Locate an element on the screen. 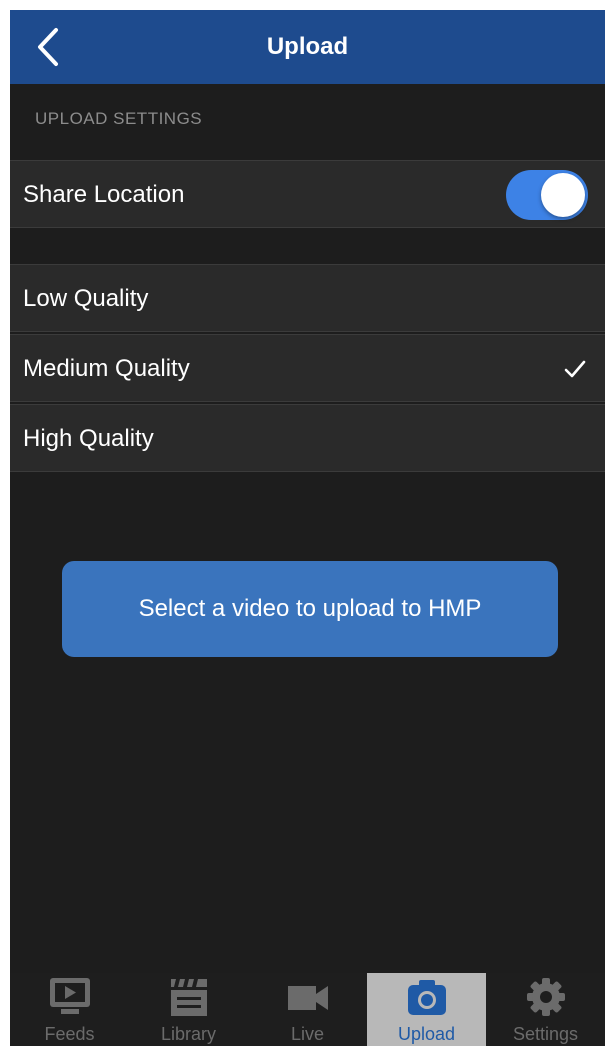 This screenshot has width=605, height=1046. share-location-toggle is located at coordinates (547, 195).